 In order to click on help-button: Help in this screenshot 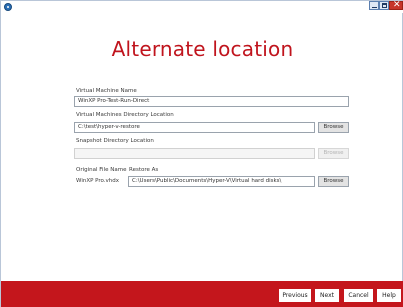, I will do `click(389, 295)`.